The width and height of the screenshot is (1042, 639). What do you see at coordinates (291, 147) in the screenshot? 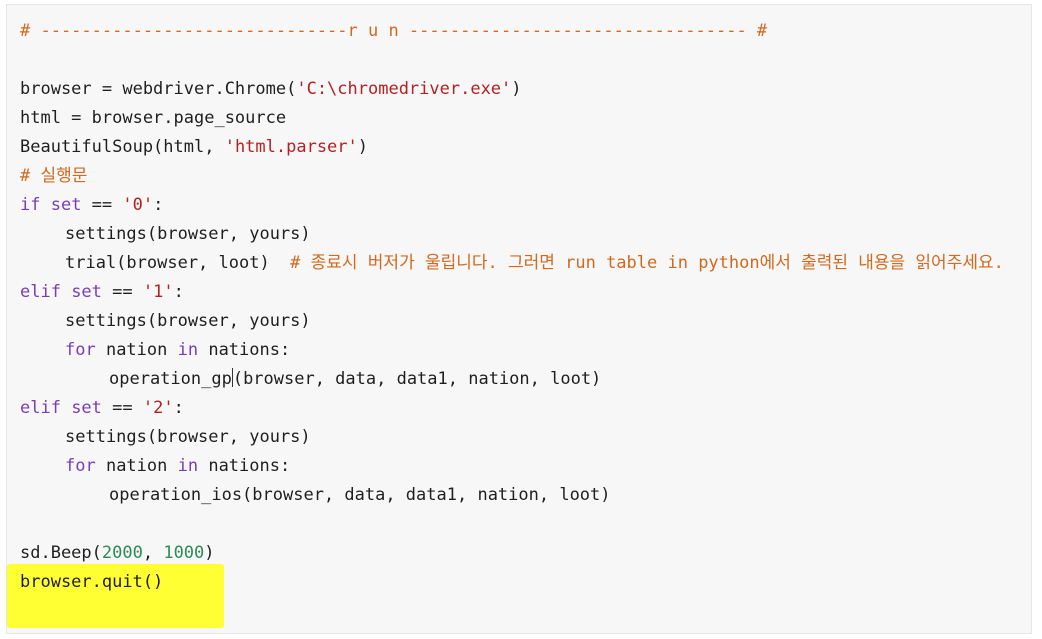
I see `string-literal: 'html.parser'` at bounding box center [291, 147].